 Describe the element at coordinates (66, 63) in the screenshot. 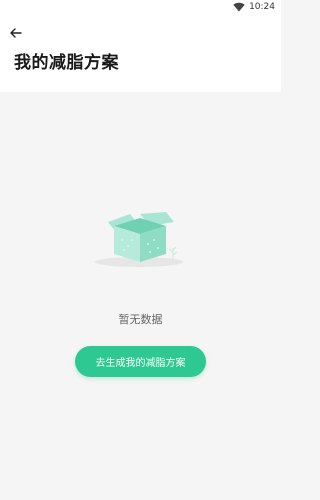

I see `page-title: 我的减脂方案` at that location.